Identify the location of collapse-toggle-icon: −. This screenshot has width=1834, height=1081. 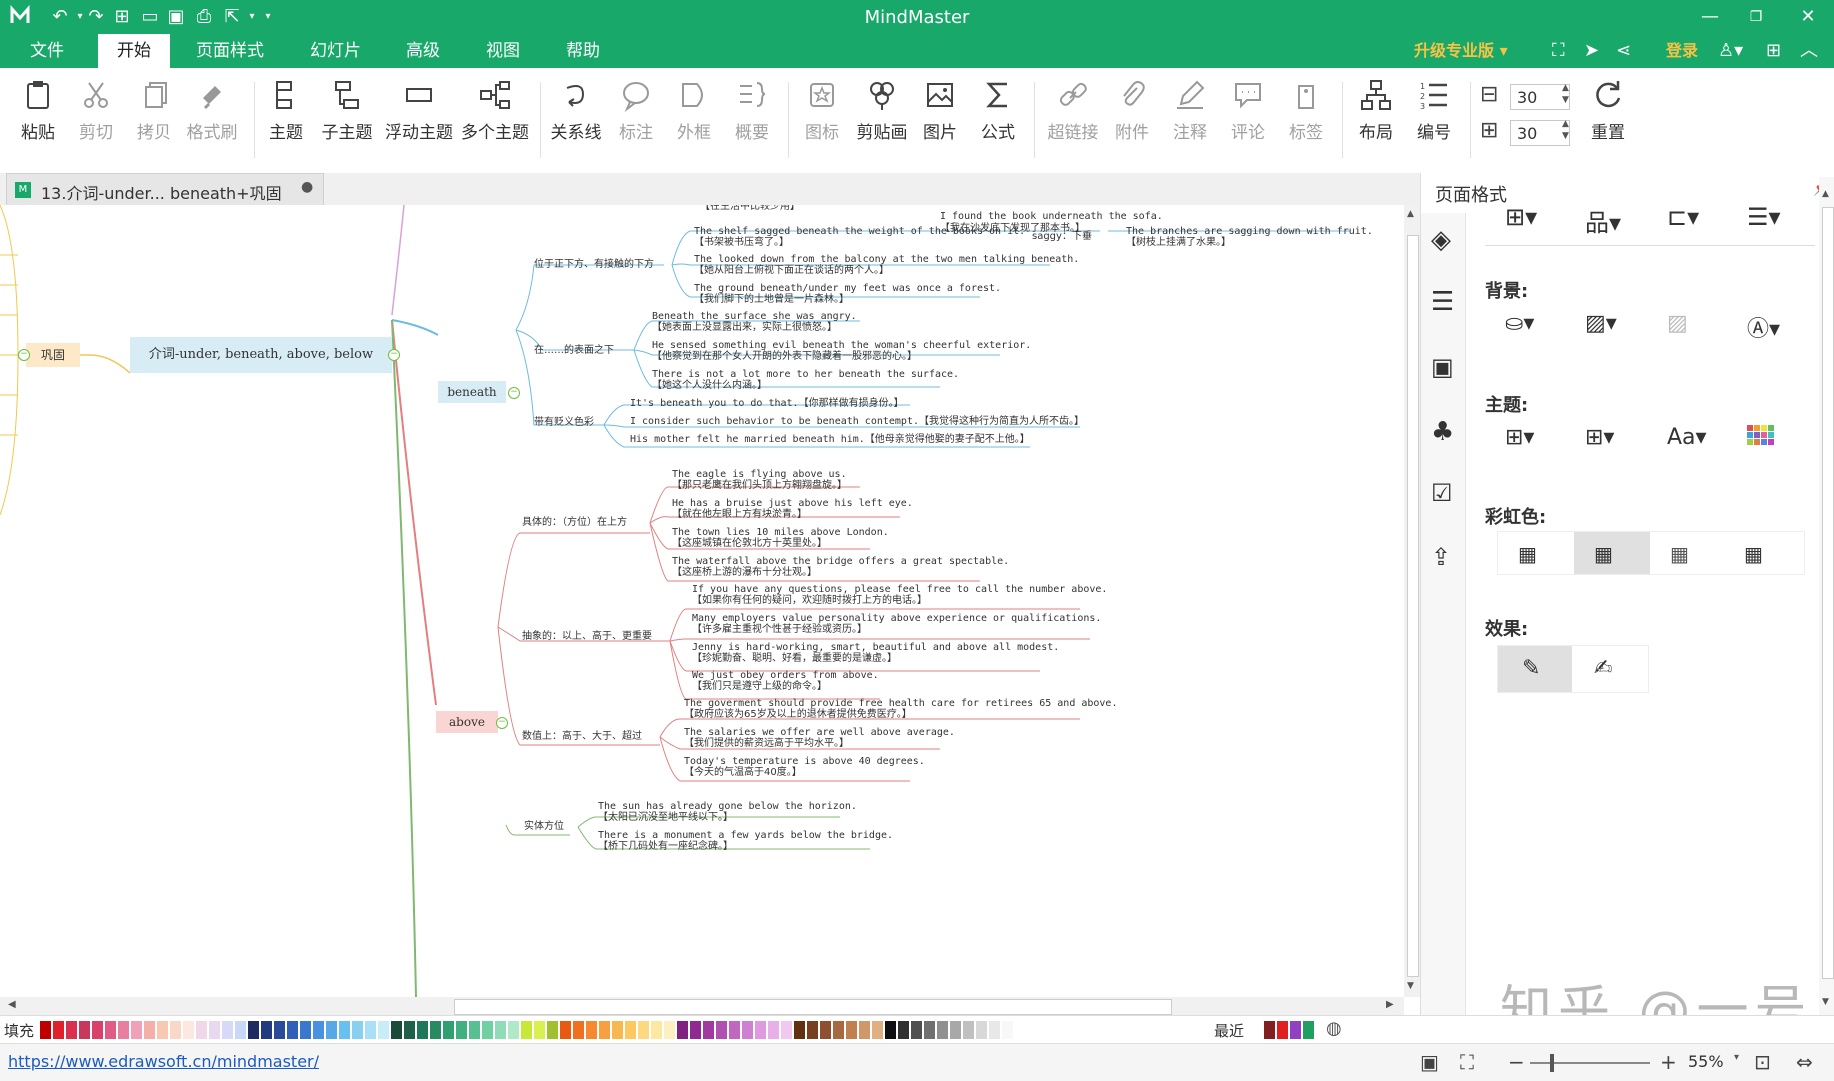
(24, 355).